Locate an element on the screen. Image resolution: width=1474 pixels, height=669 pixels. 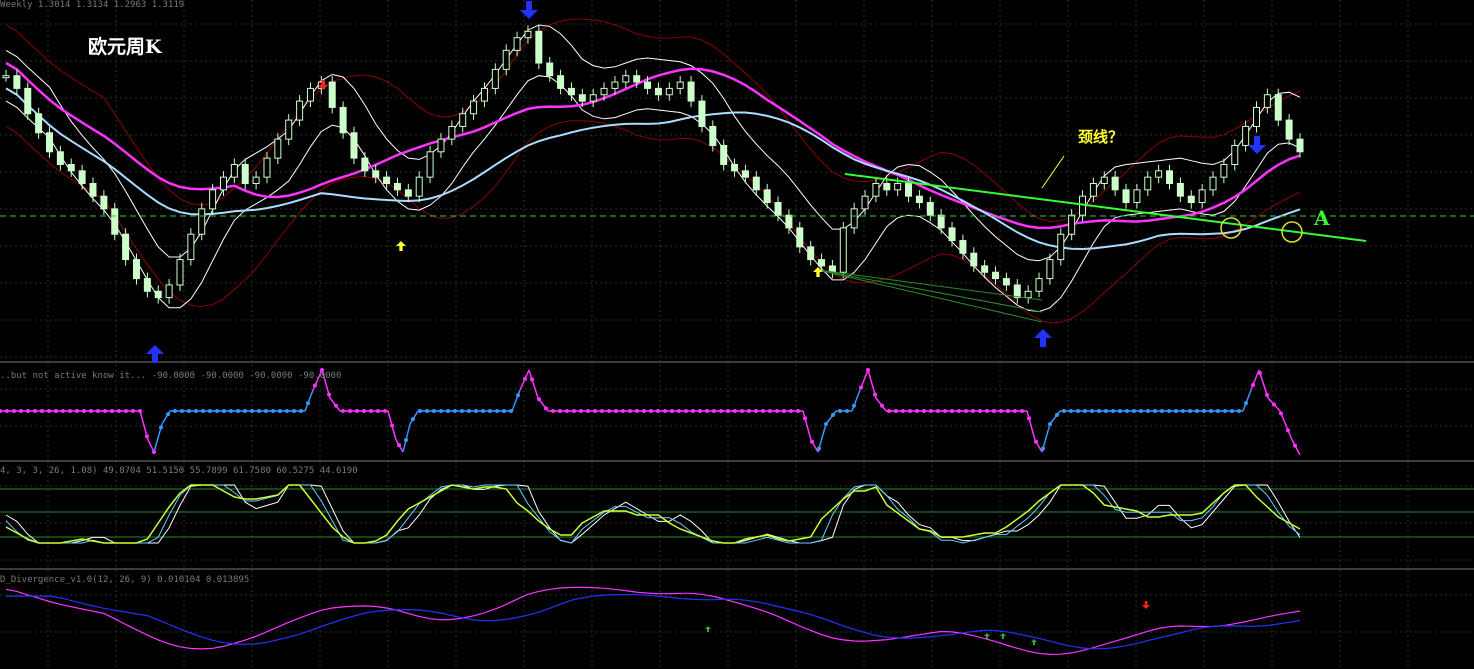
neckline is located at coordinates (1105, 207).